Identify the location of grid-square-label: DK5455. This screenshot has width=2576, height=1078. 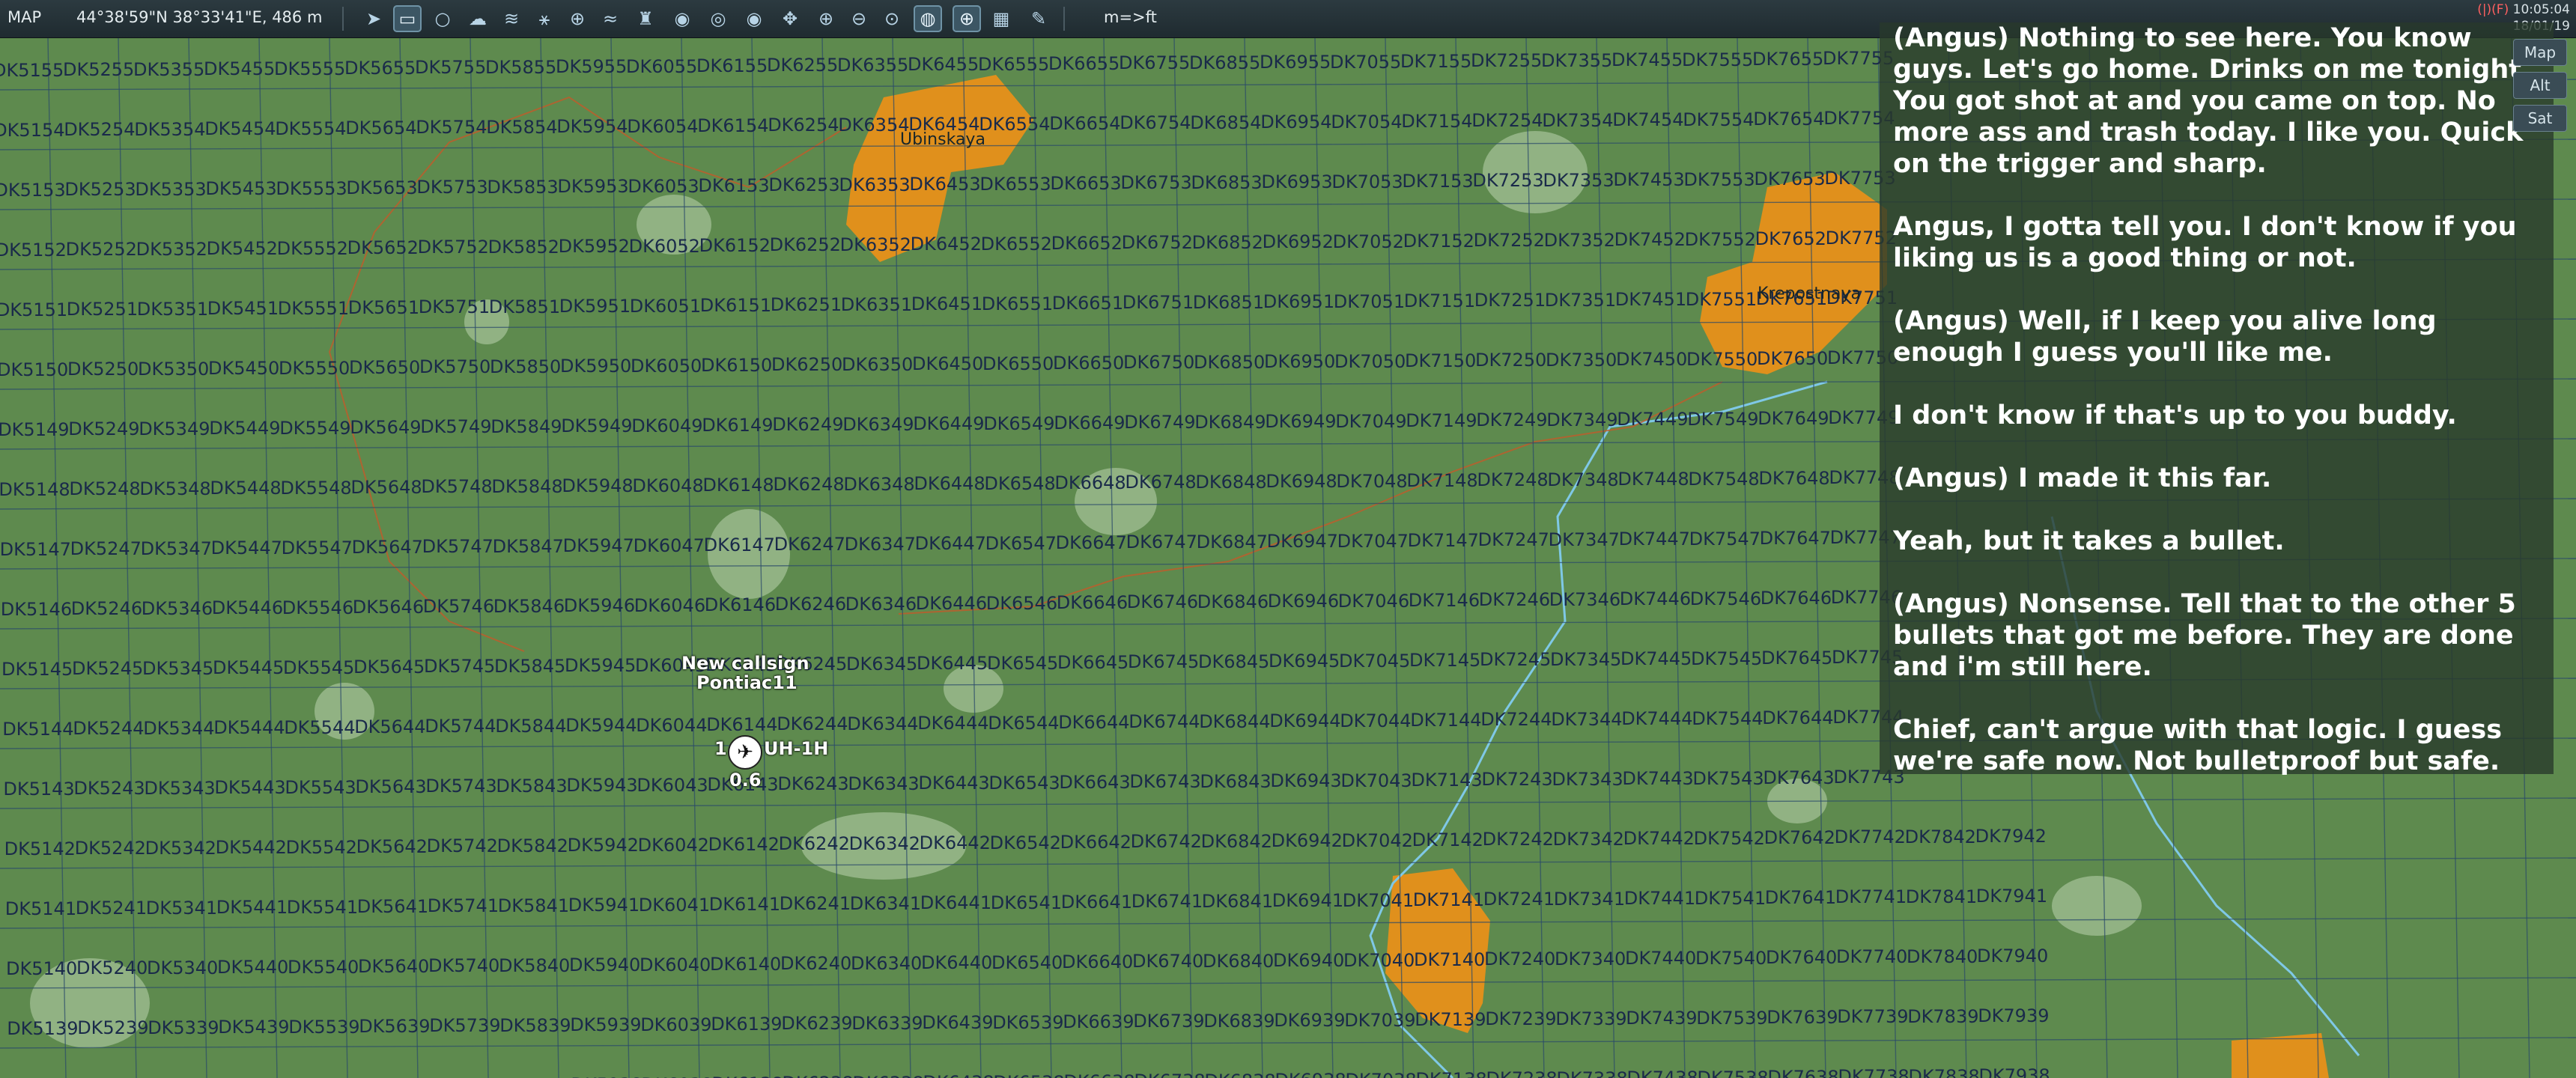
(240, 69).